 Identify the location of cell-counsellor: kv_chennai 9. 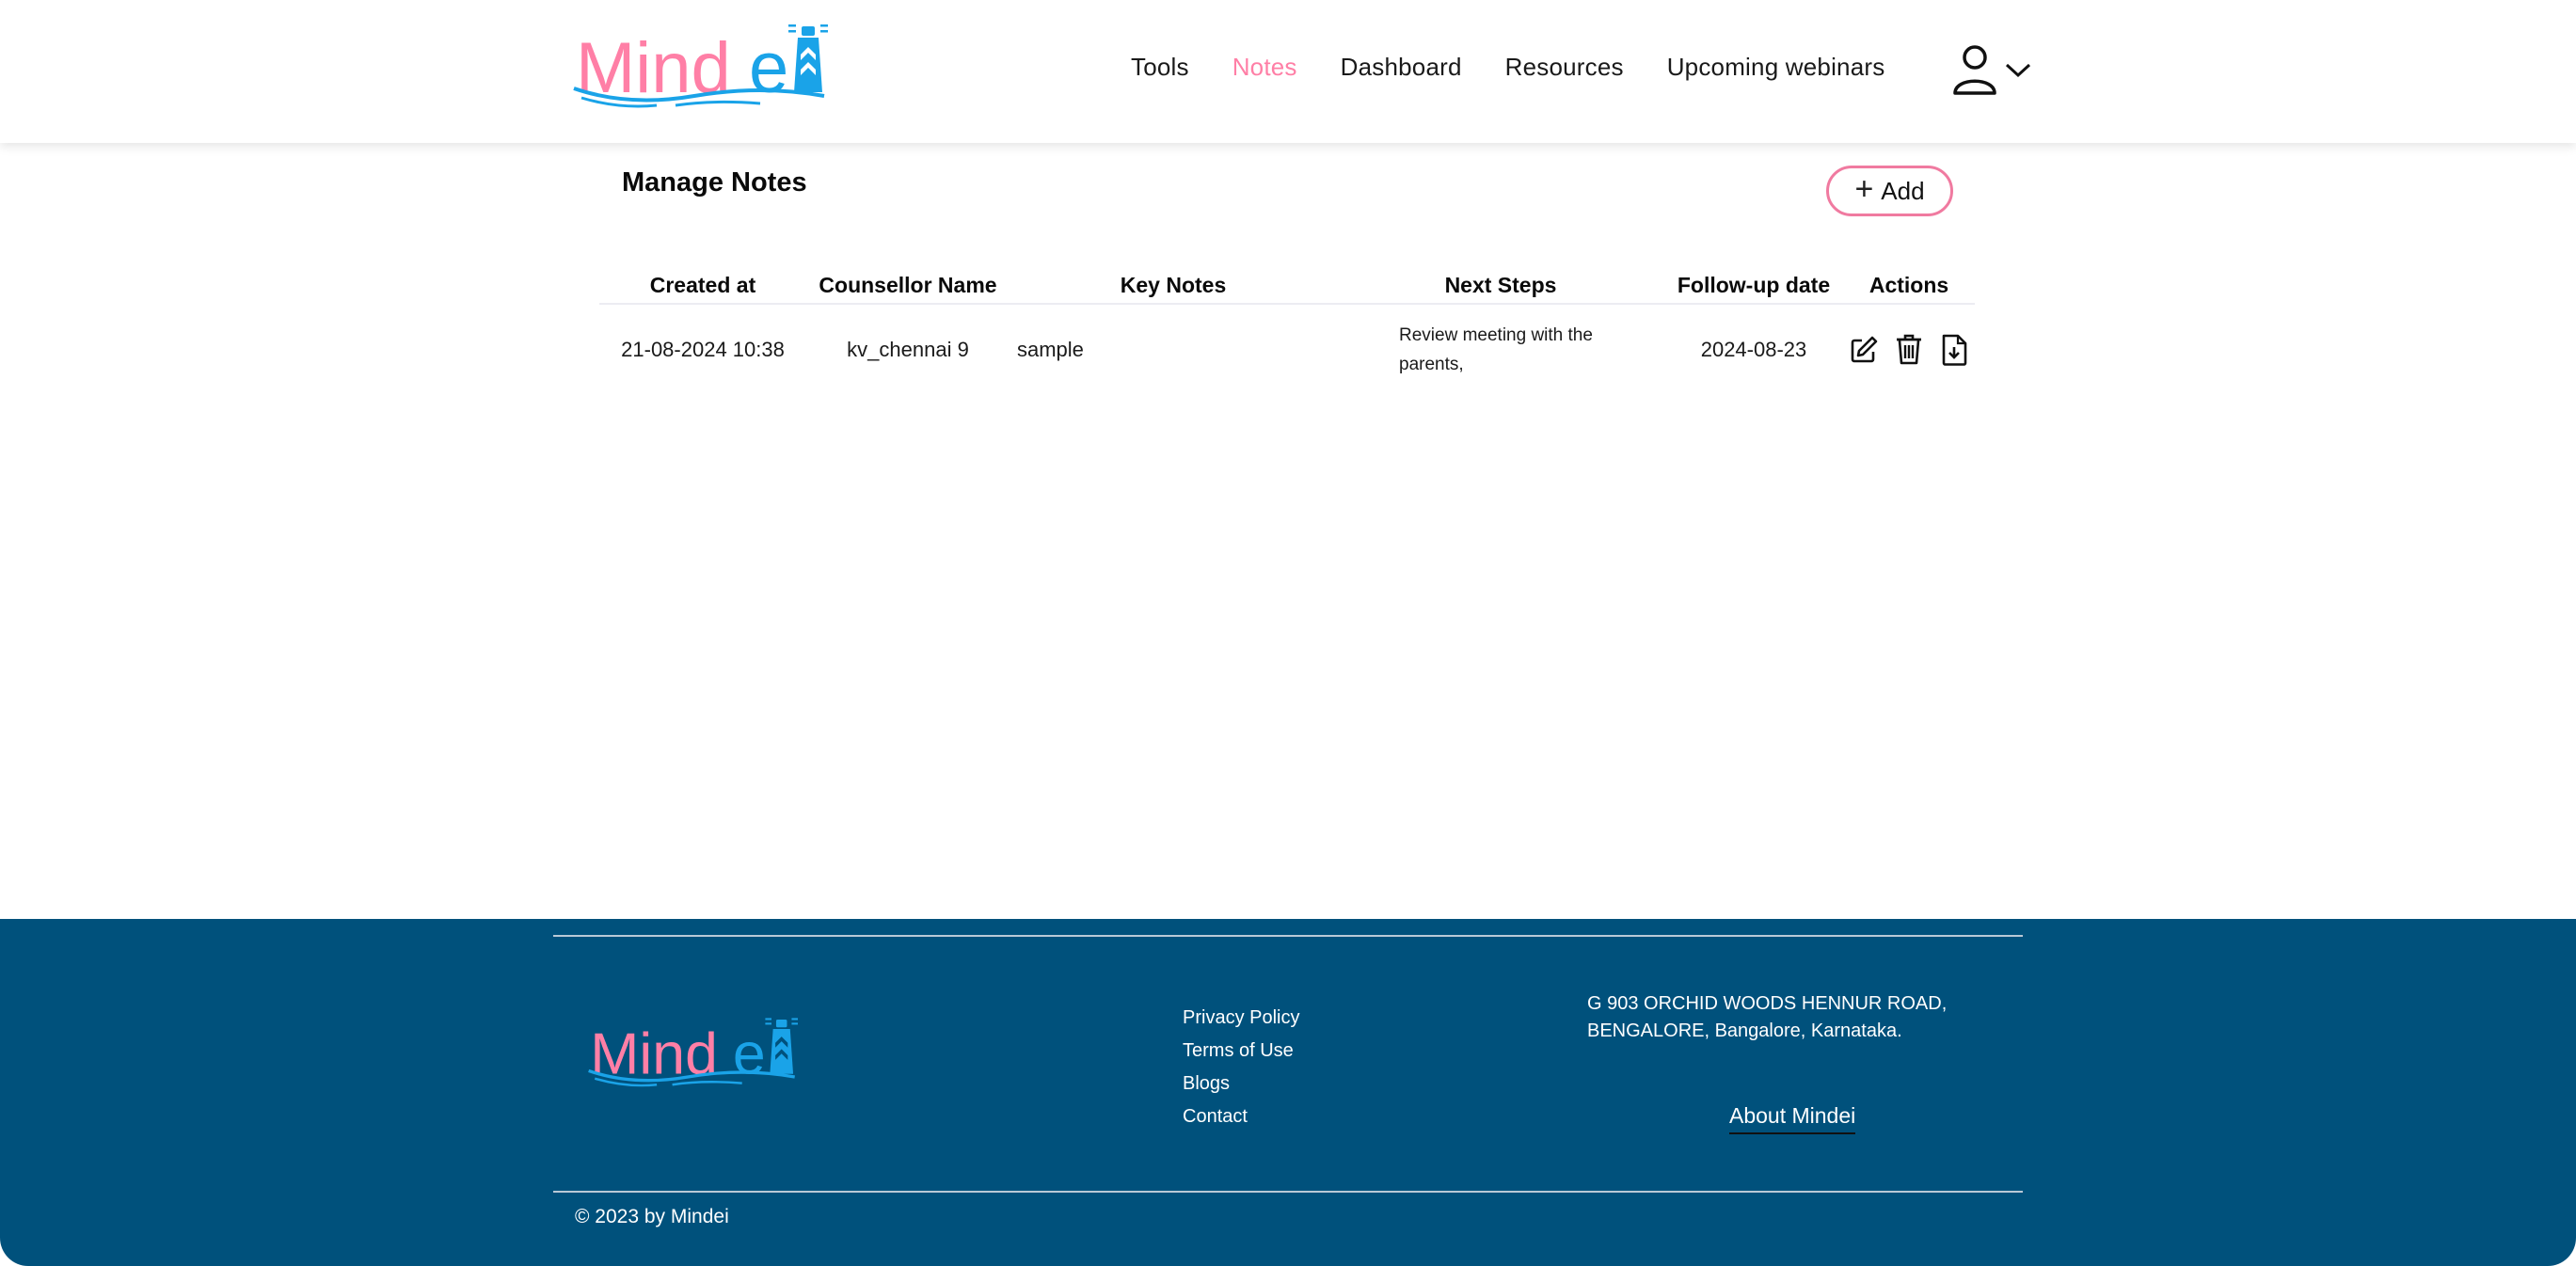
(908, 349).